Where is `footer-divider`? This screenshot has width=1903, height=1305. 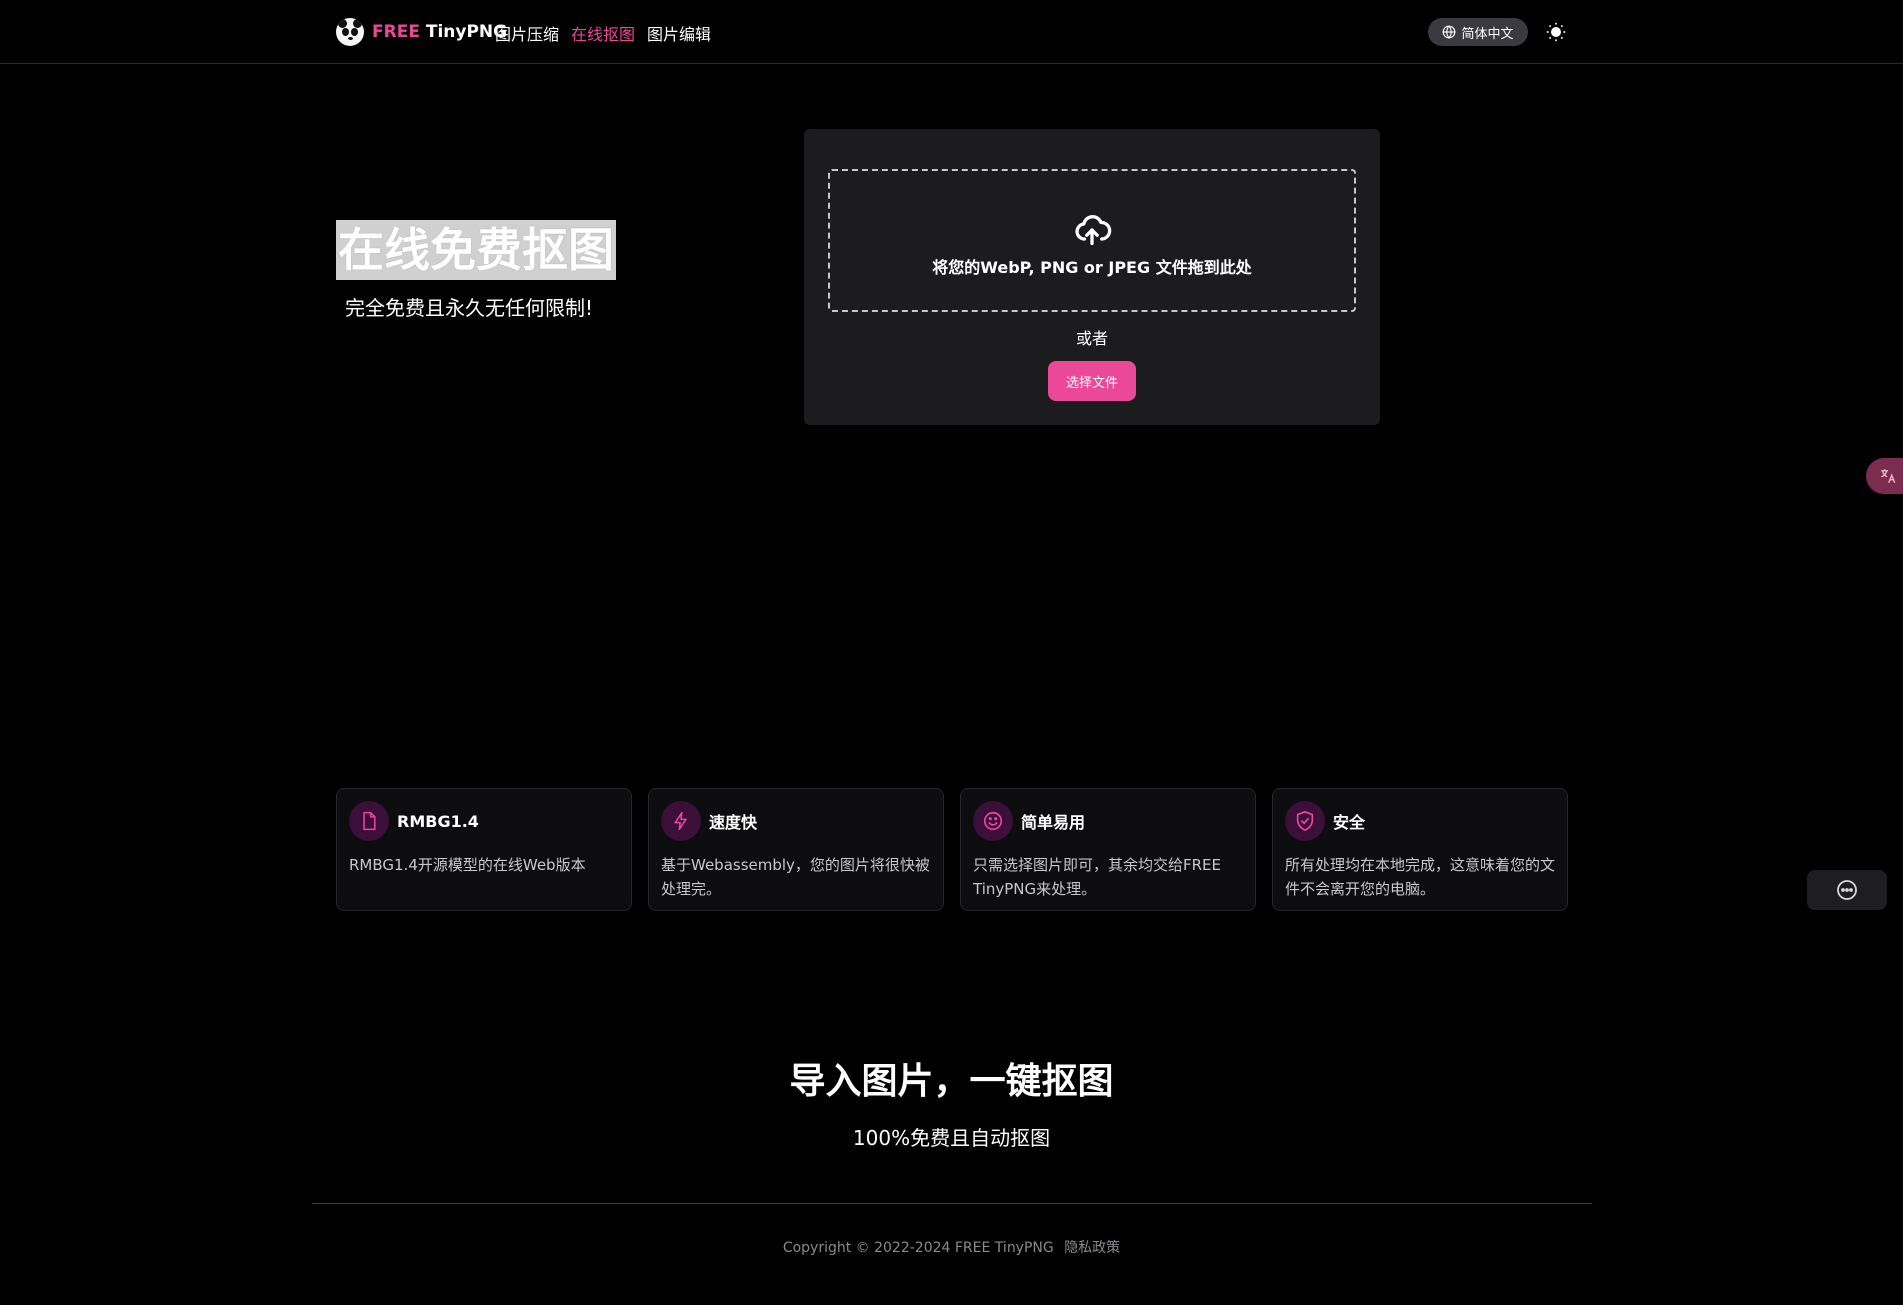 footer-divider is located at coordinates (952, 1203).